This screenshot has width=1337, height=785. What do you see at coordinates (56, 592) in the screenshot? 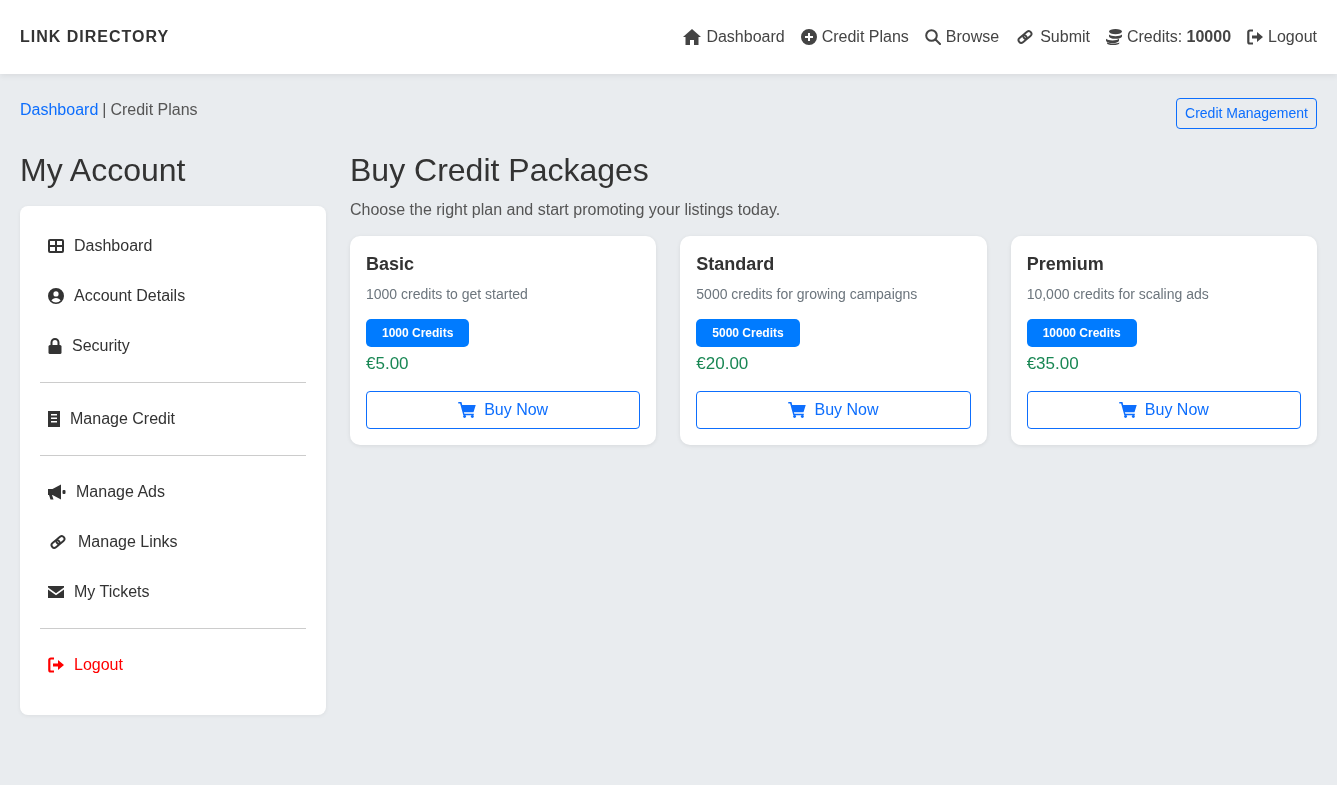
I see `envelope-icon` at bounding box center [56, 592].